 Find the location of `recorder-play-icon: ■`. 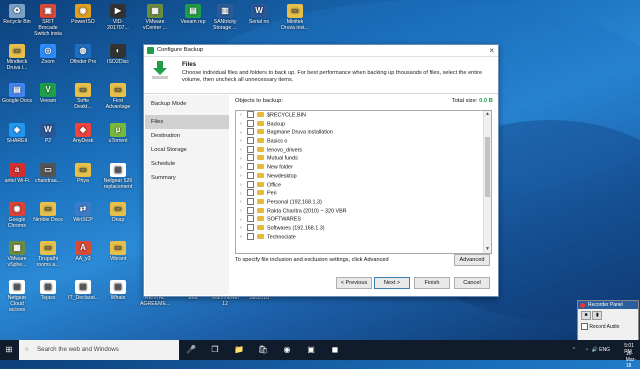

recorder-play-icon: ■ is located at coordinates (586, 315).